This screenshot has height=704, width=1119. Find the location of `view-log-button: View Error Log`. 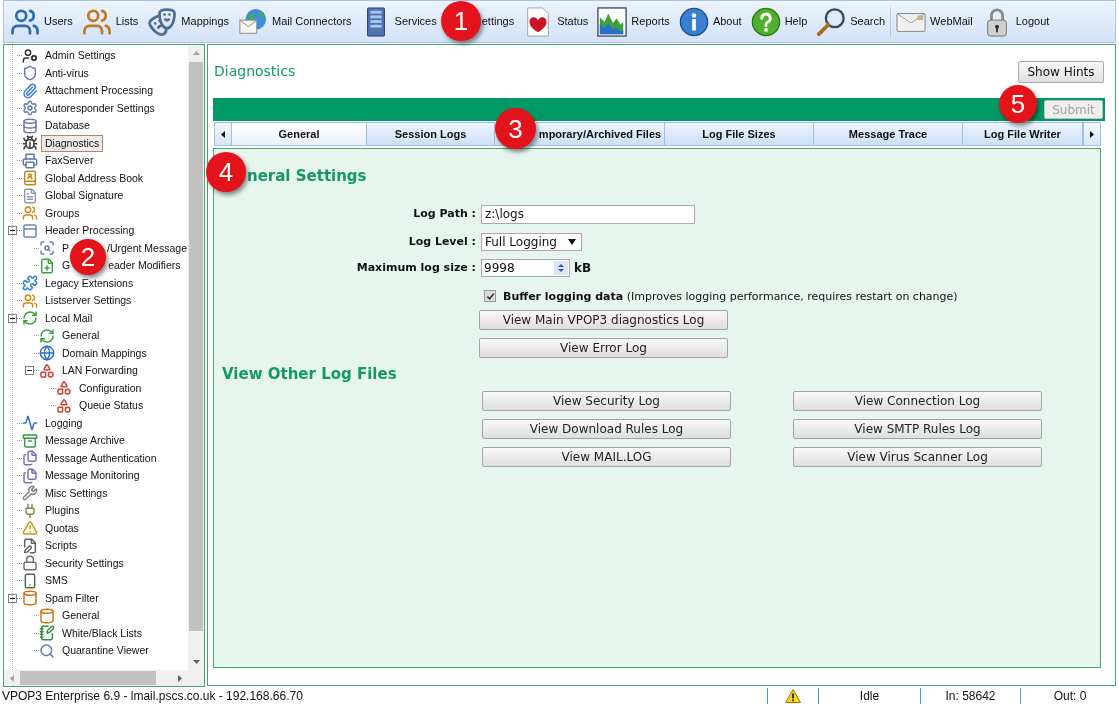

view-log-button: View Error Log is located at coordinates (603, 348).